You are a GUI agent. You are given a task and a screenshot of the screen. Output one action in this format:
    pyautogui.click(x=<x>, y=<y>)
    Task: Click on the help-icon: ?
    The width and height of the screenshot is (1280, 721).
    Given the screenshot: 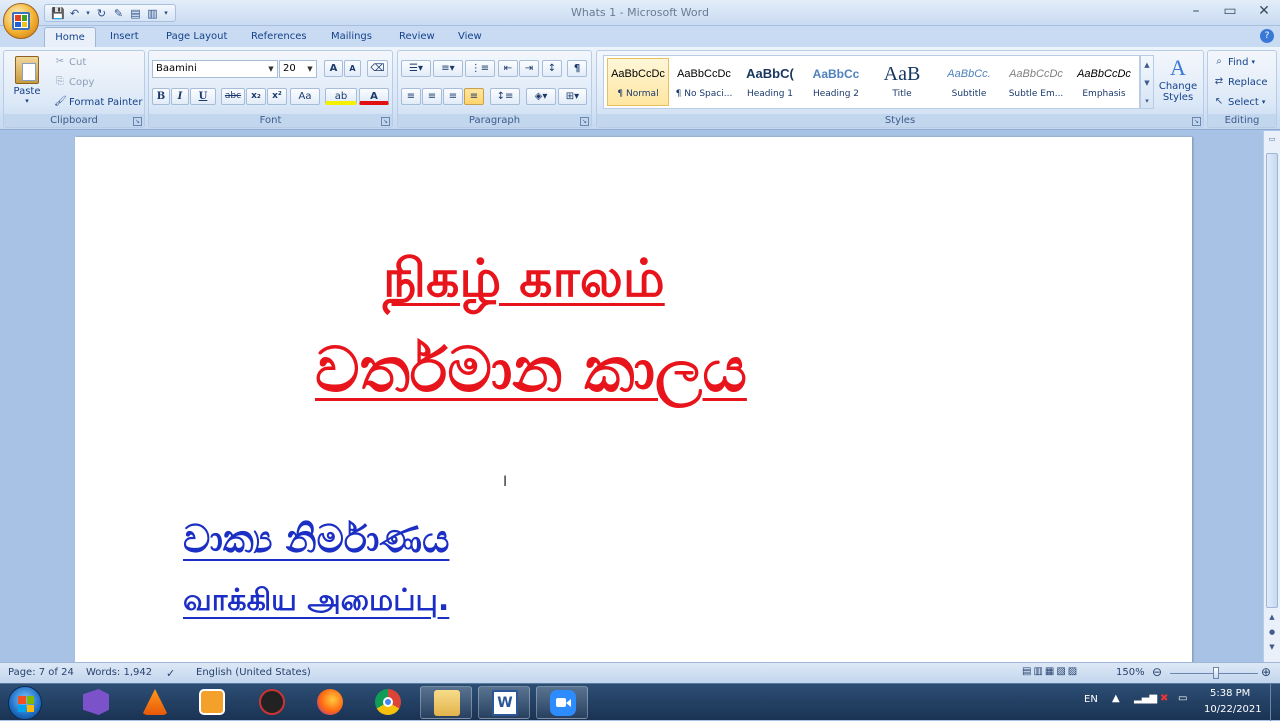 What is the action you would take?
    pyautogui.click(x=1267, y=36)
    